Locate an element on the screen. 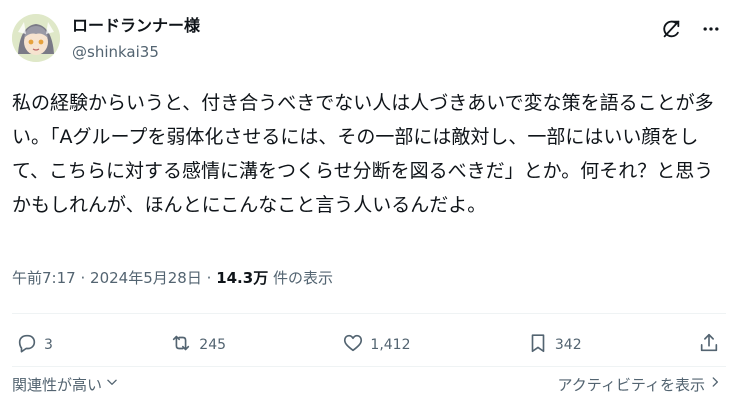  post-meta: 午前7:17 · 2024年5月28日 · 14.3万 件の表示 is located at coordinates (172, 278).